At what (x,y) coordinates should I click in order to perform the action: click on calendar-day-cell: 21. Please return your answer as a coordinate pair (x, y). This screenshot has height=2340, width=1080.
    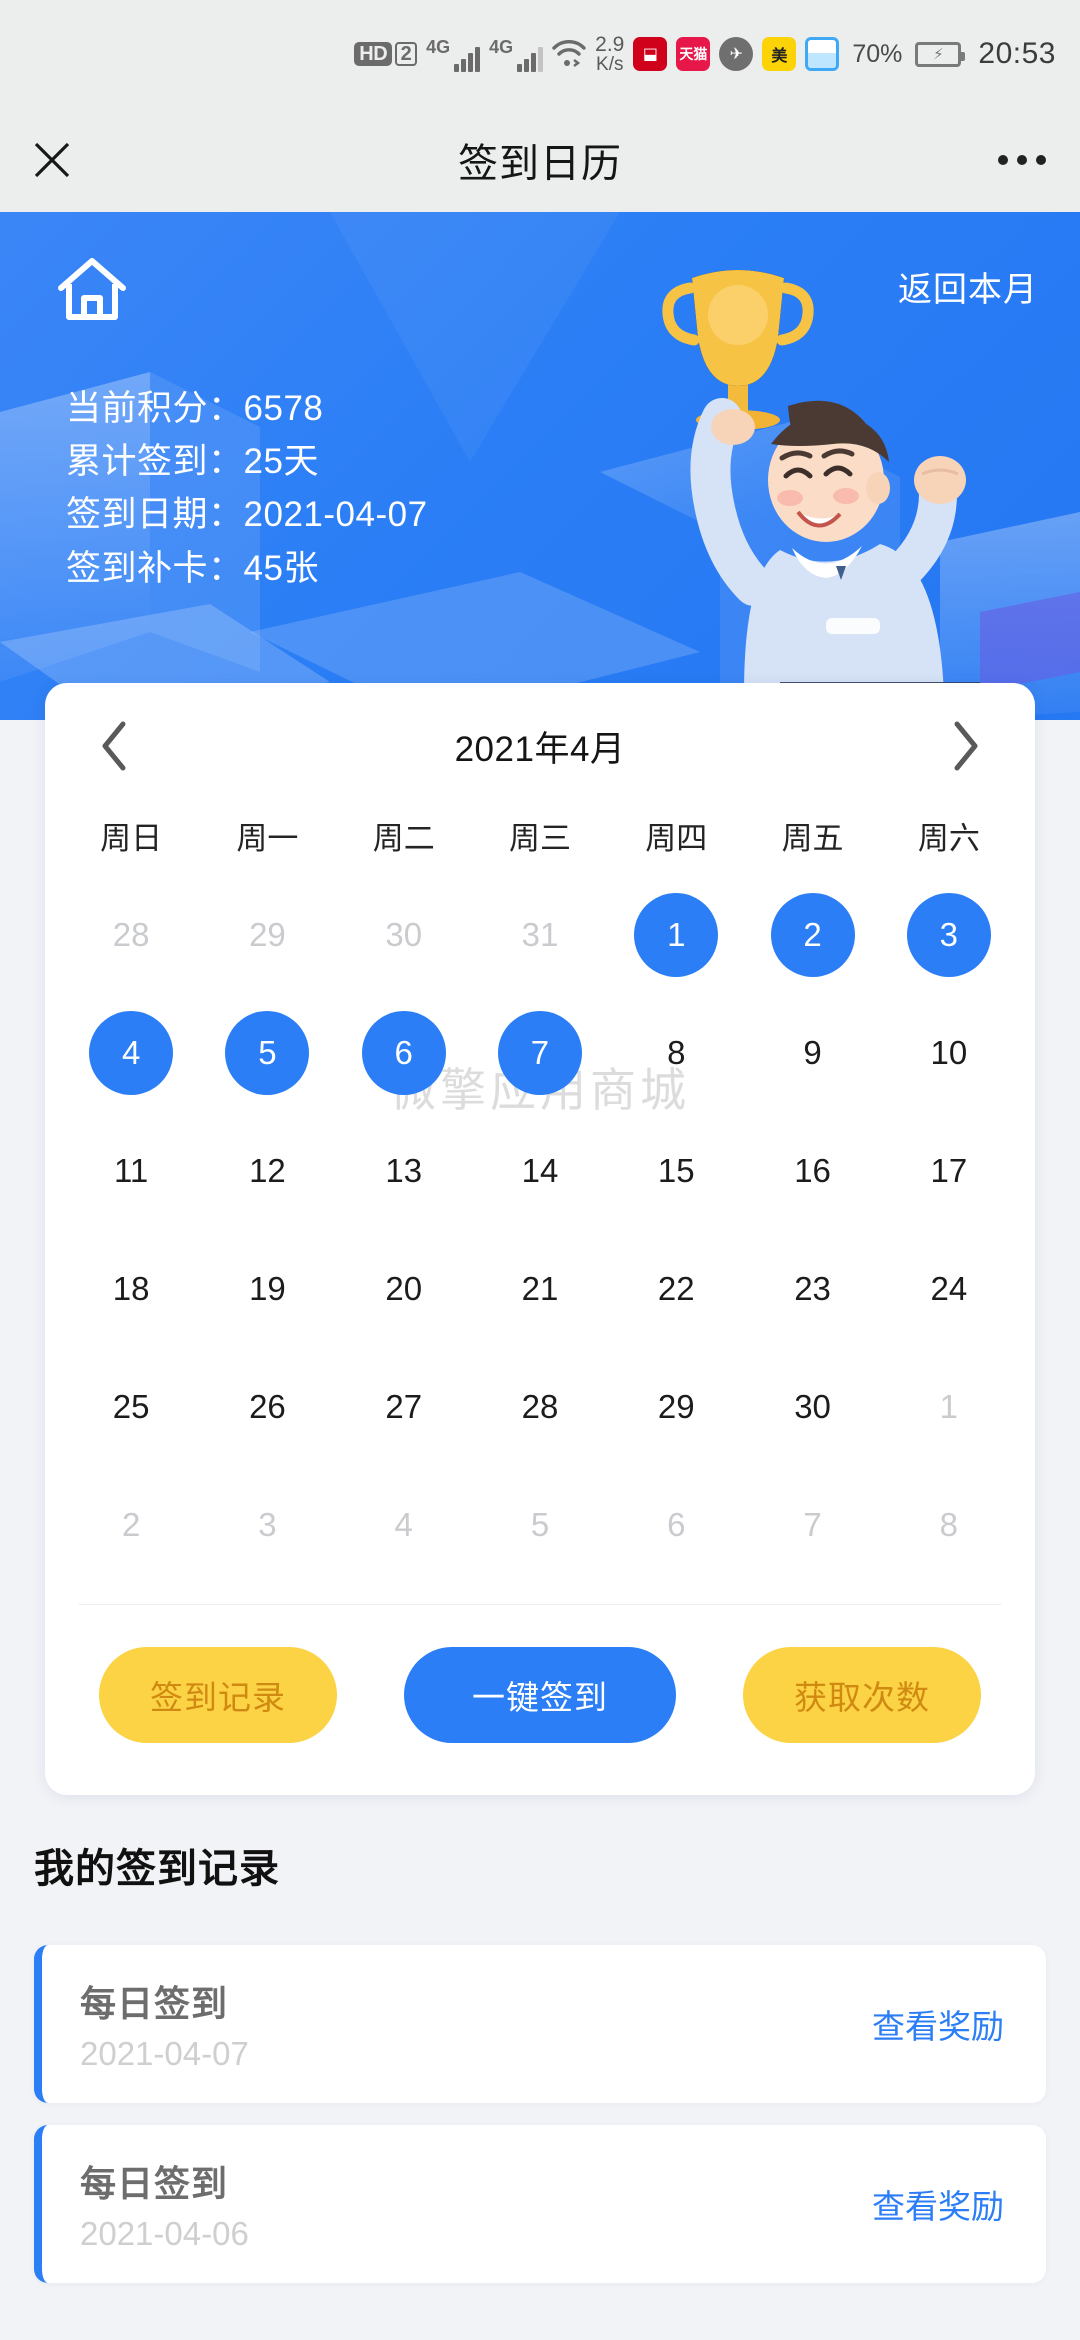
    Looking at the image, I should click on (540, 1289).